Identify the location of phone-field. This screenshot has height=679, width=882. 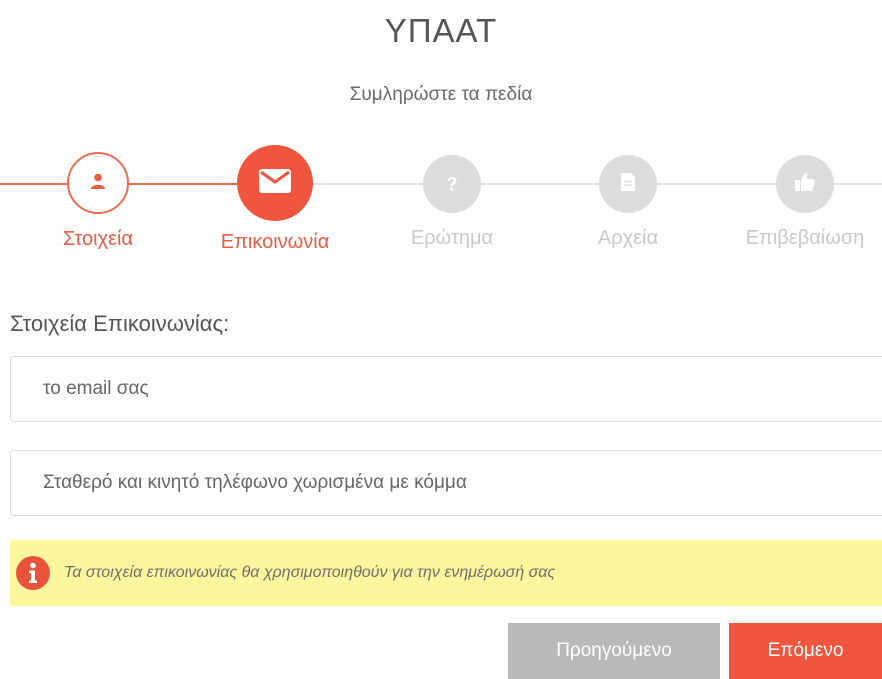
(446, 483).